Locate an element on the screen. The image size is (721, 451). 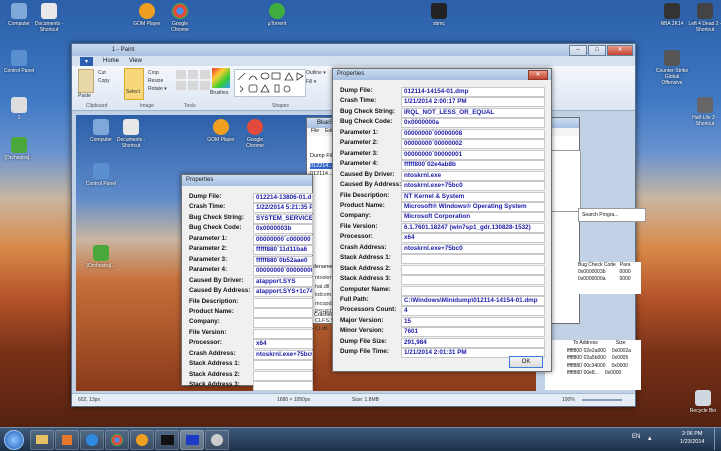
desktop-icon-computer: Computer is located at coordinates (19, 15).